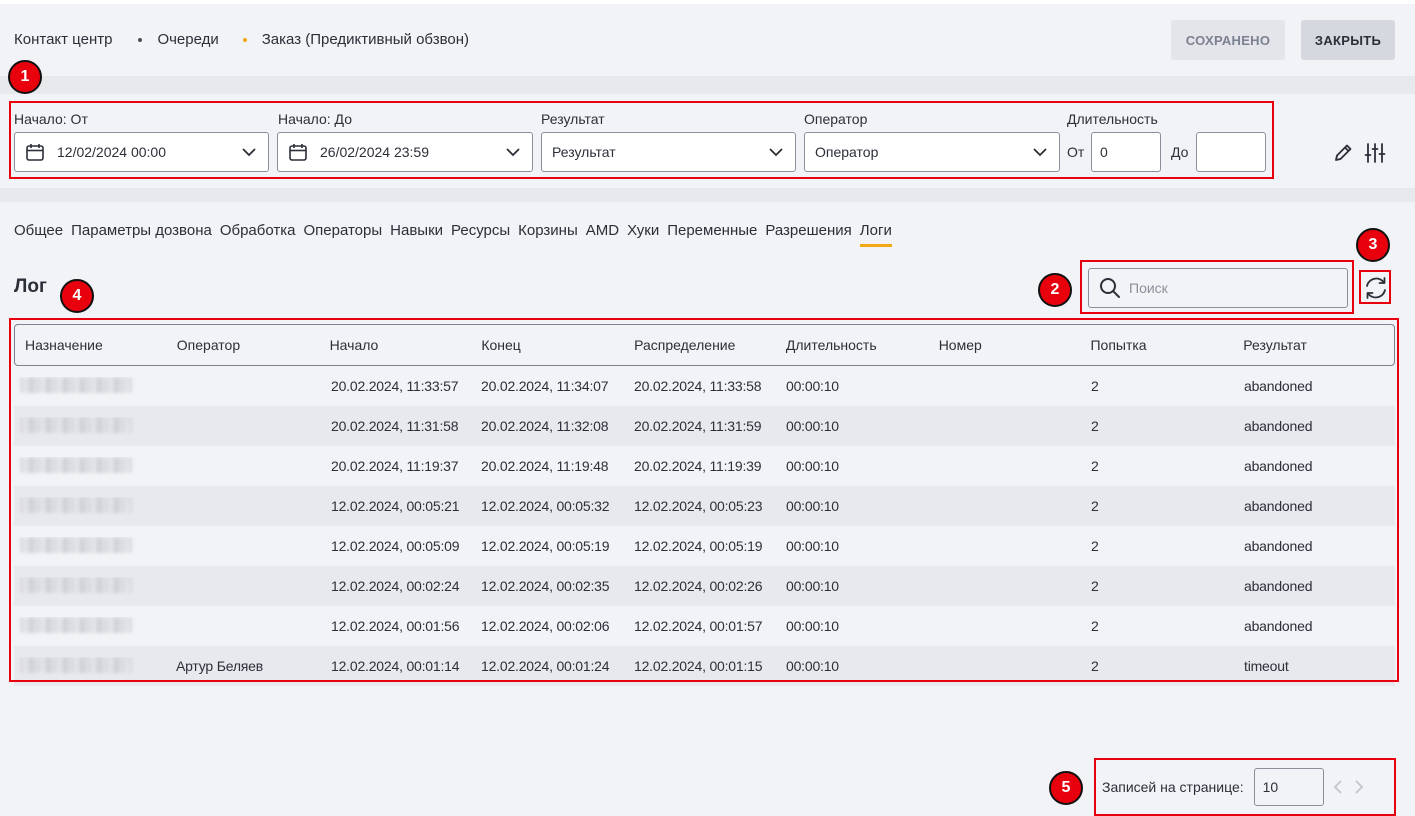 This screenshot has width=1415, height=816. Describe the element at coordinates (38, 234) in the screenshot. I see `tab-general: Общее` at that location.